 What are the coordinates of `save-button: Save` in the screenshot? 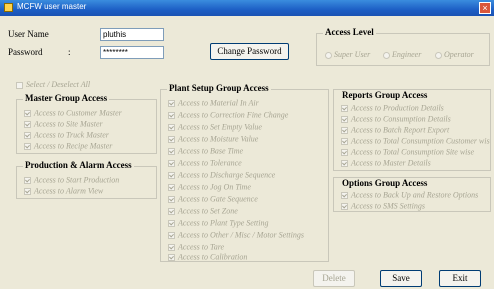 It's located at (401, 278).